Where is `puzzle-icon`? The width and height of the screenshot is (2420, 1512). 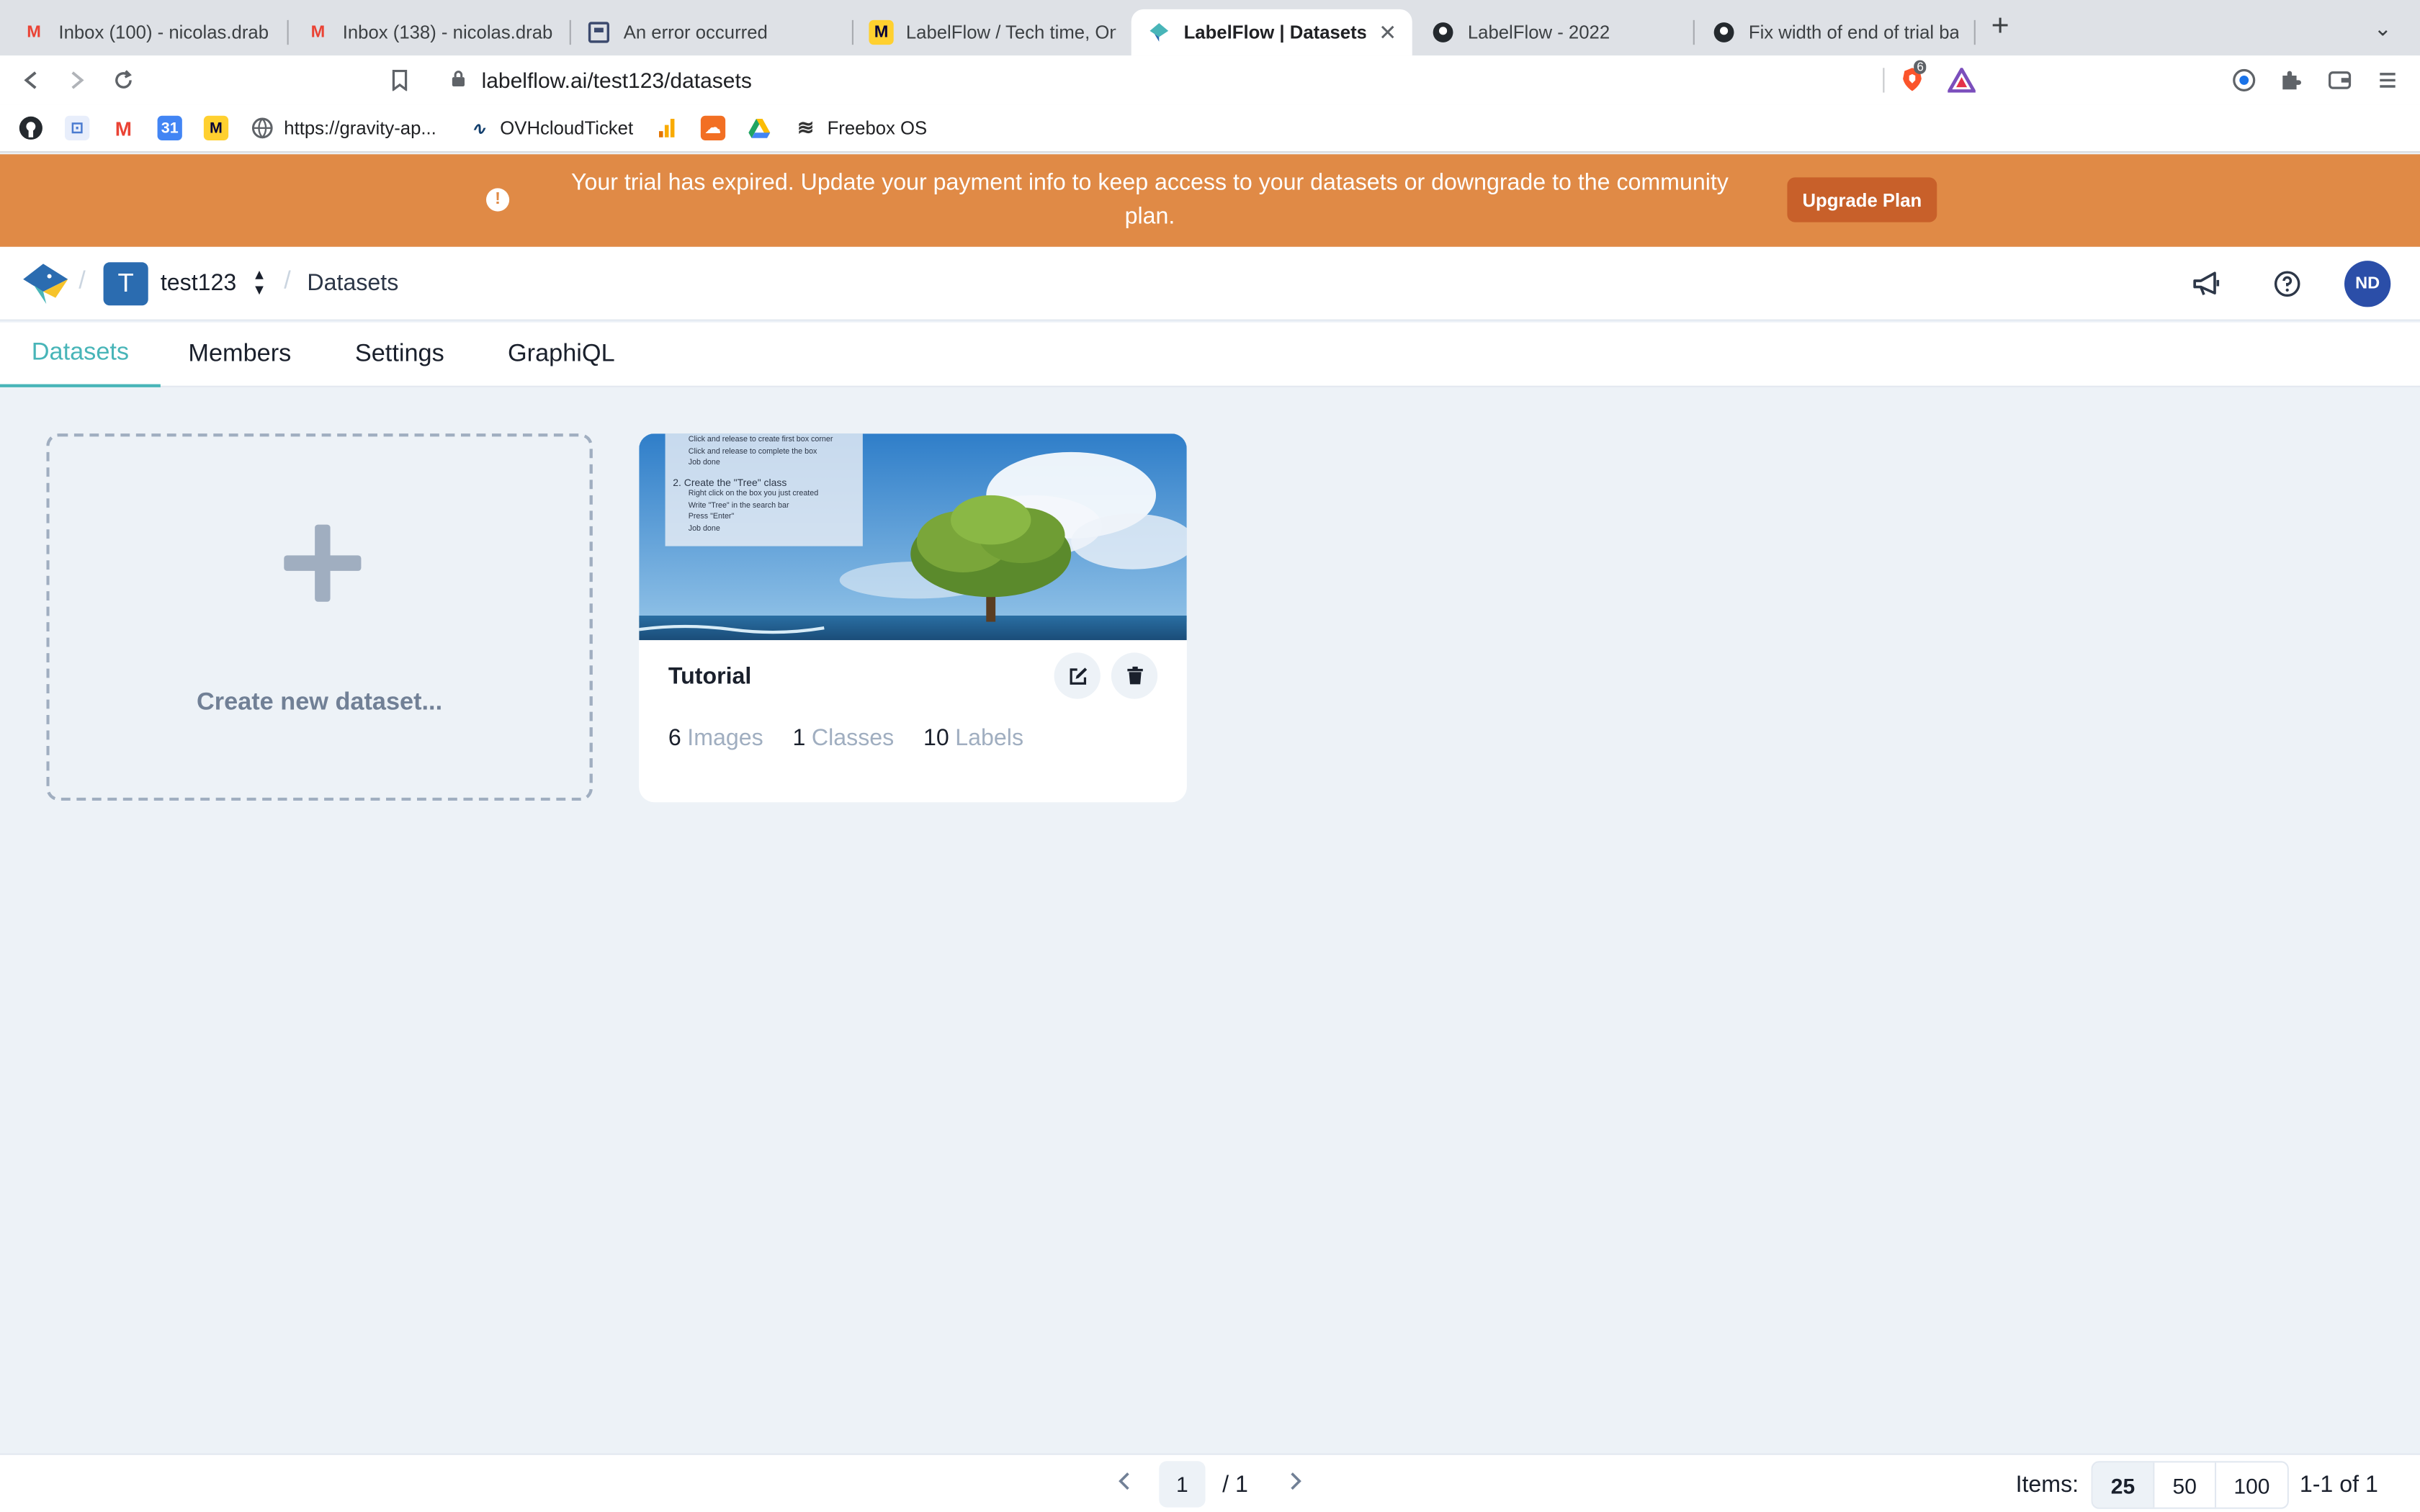 puzzle-icon is located at coordinates (2291, 80).